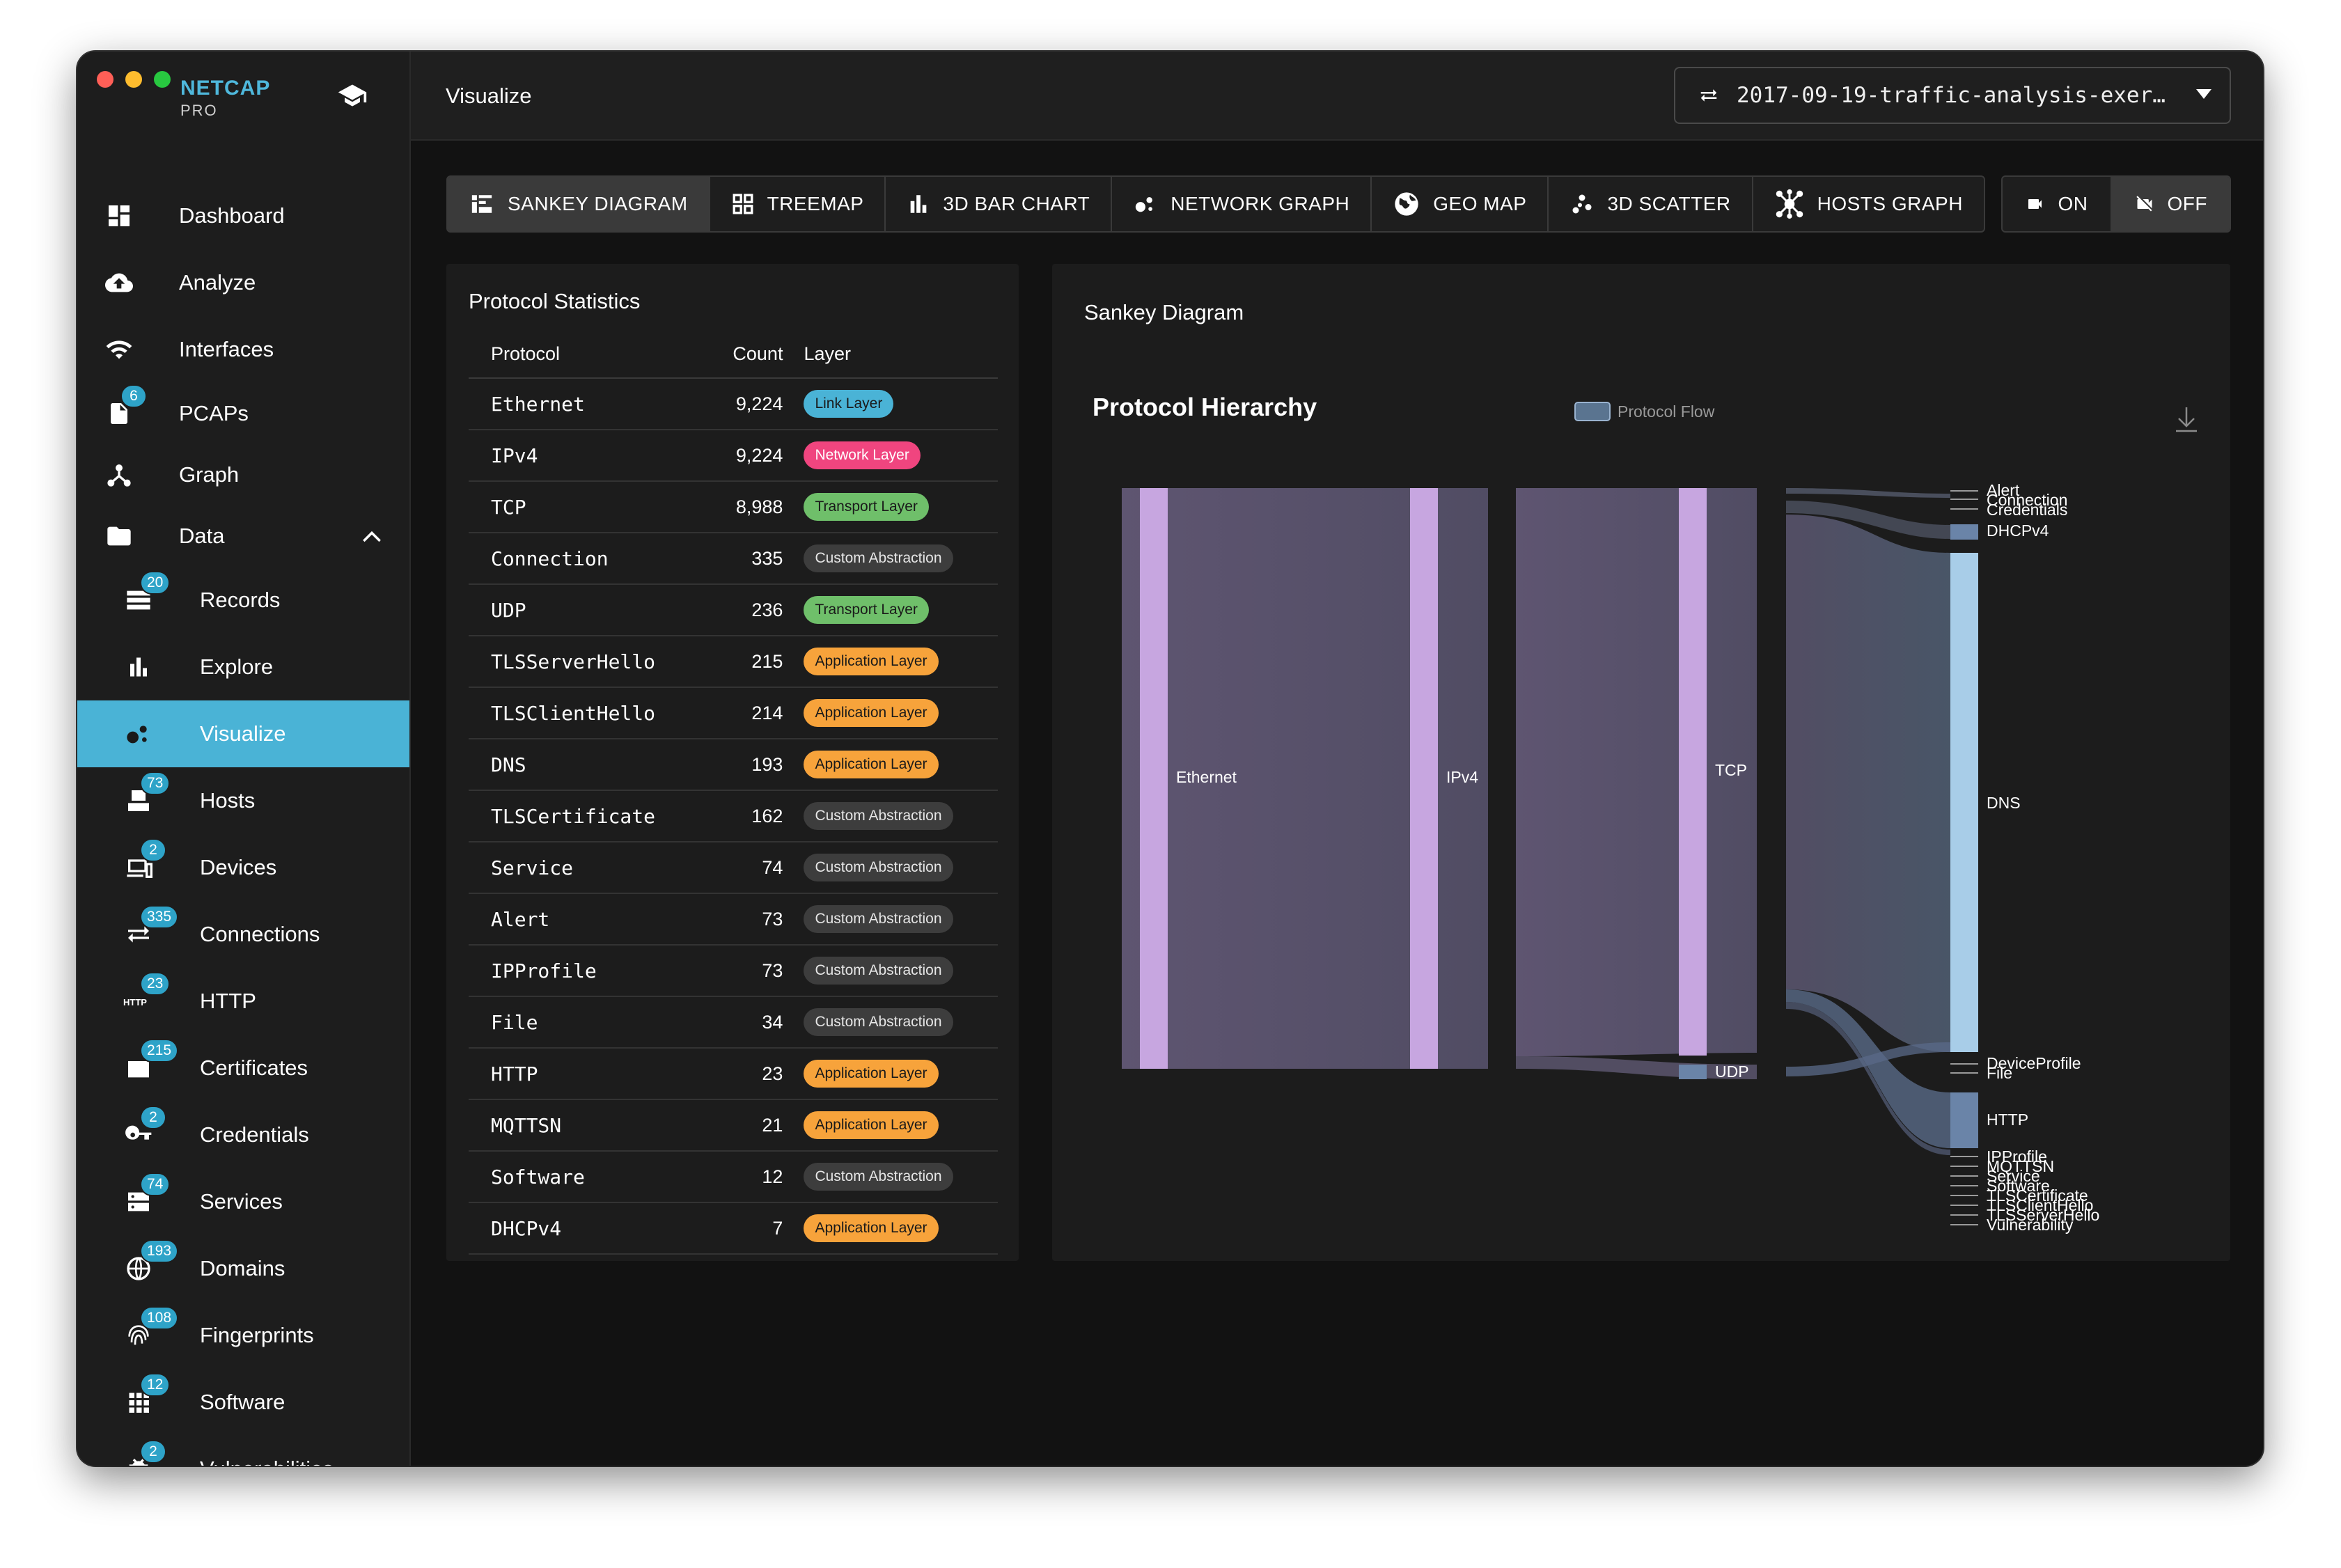  What do you see at coordinates (590, 355) in the screenshot?
I see `column-header-protocol: Protocol` at bounding box center [590, 355].